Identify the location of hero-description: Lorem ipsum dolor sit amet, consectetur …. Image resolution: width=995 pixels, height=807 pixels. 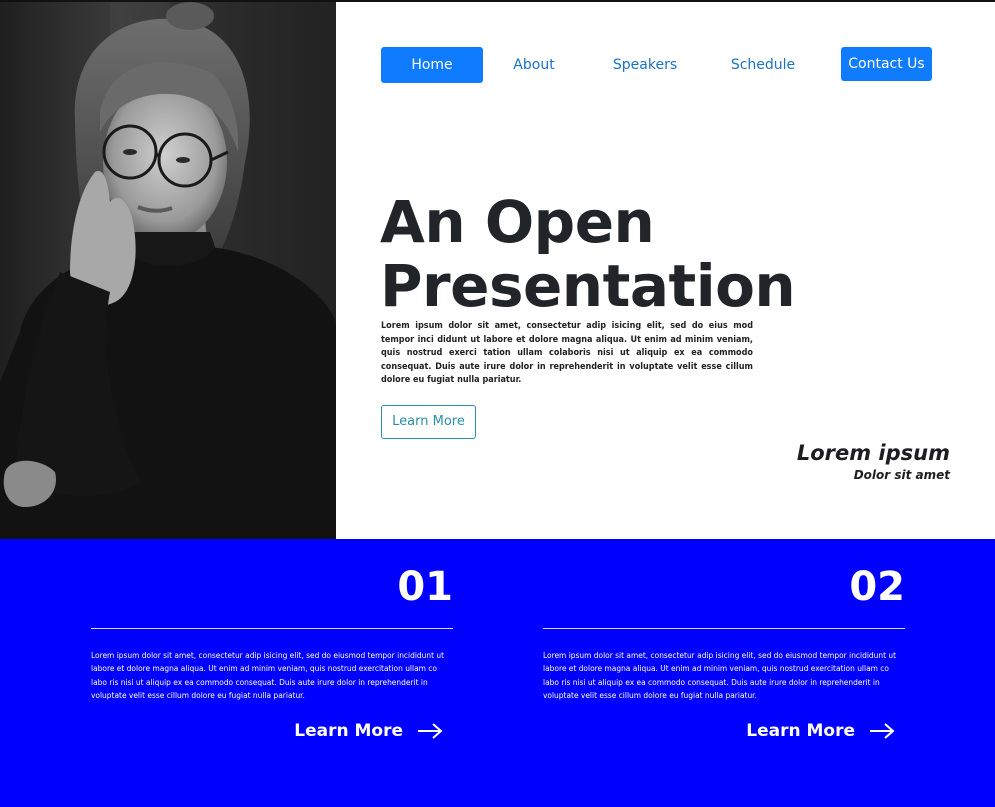
(567, 353).